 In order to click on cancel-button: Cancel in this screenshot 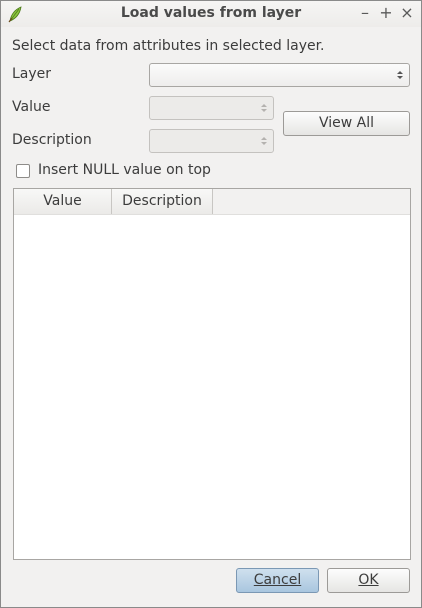, I will do `click(277, 580)`.